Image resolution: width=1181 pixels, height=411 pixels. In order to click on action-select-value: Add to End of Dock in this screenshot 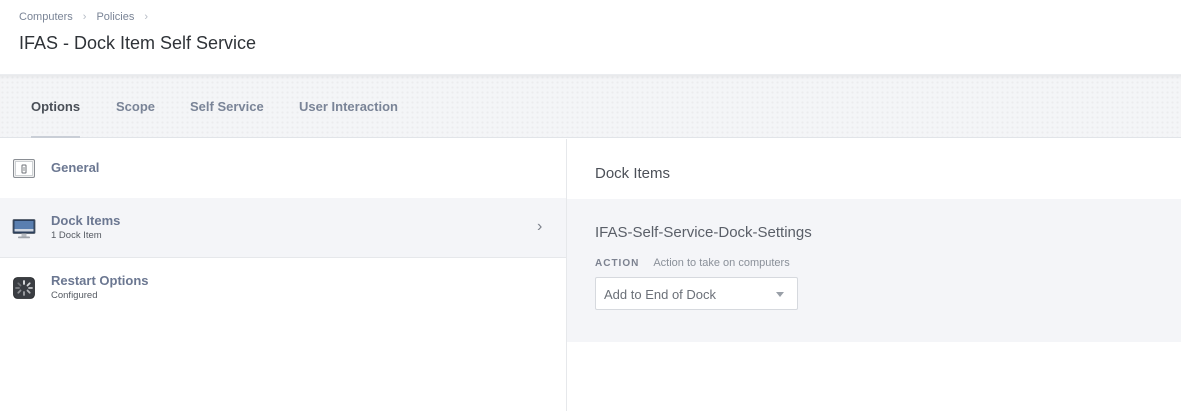, I will do `click(660, 294)`.